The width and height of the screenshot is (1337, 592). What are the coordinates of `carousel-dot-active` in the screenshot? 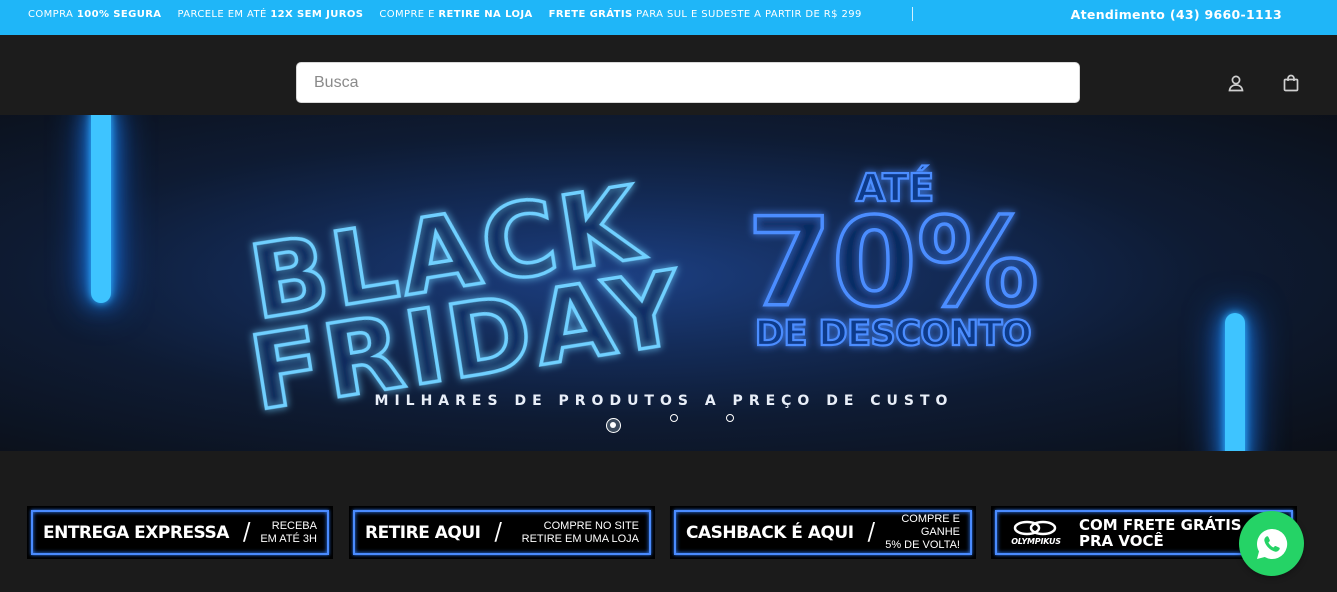 It's located at (613, 425).